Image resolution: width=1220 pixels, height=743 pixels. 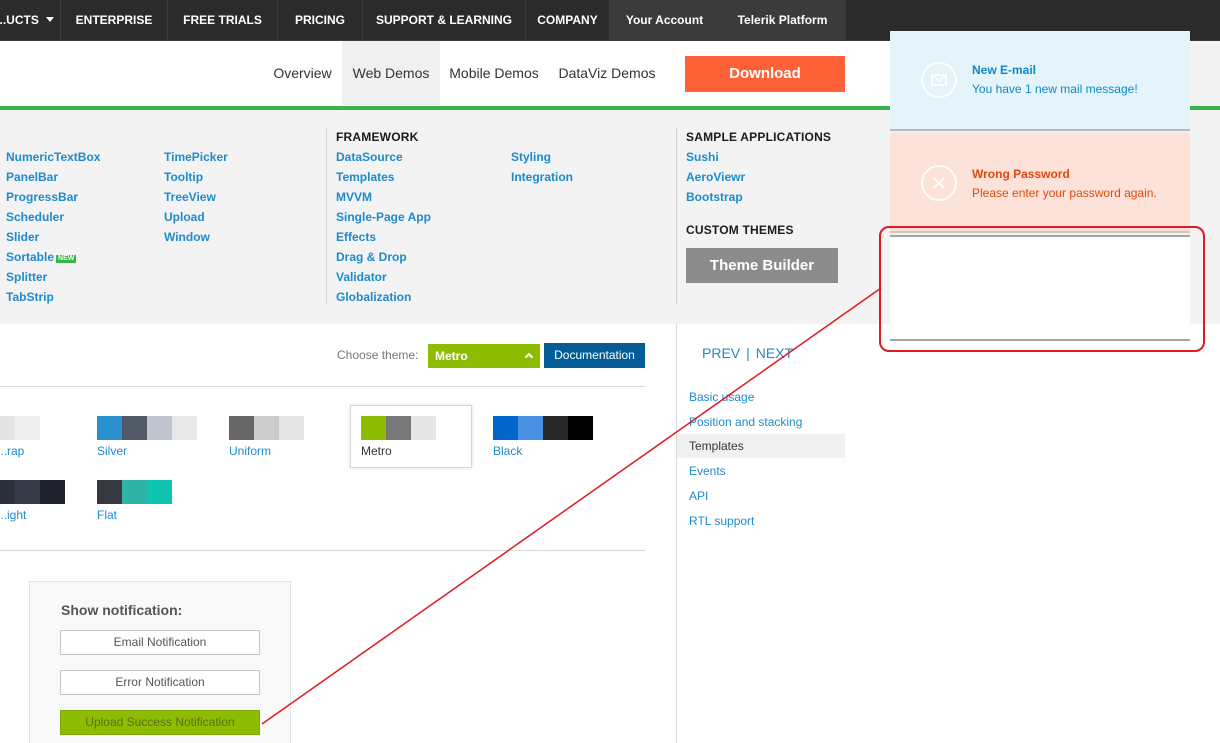 What do you see at coordinates (322, 386) in the screenshot?
I see `divider` at bounding box center [322, 386].